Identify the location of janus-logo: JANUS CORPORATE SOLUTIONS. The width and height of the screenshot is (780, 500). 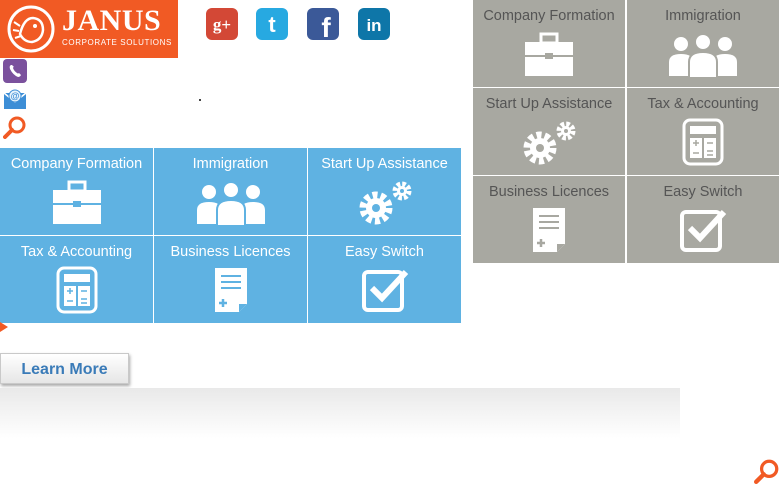
(89, 29).